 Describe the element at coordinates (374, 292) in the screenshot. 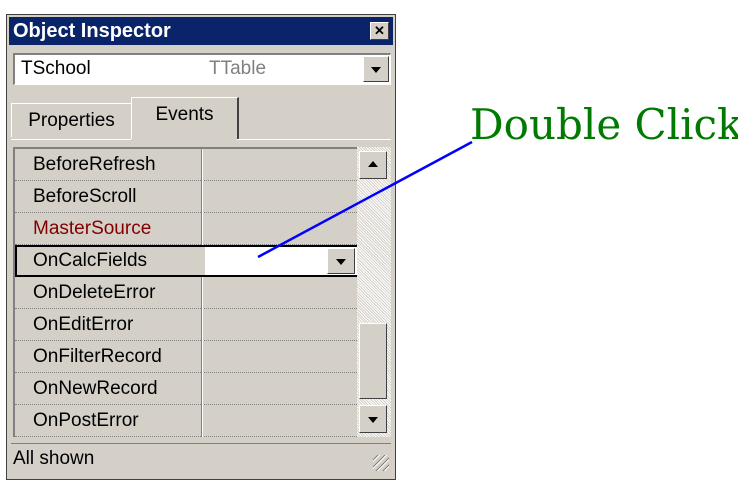

I see `vertical-scrollbar` at that location.